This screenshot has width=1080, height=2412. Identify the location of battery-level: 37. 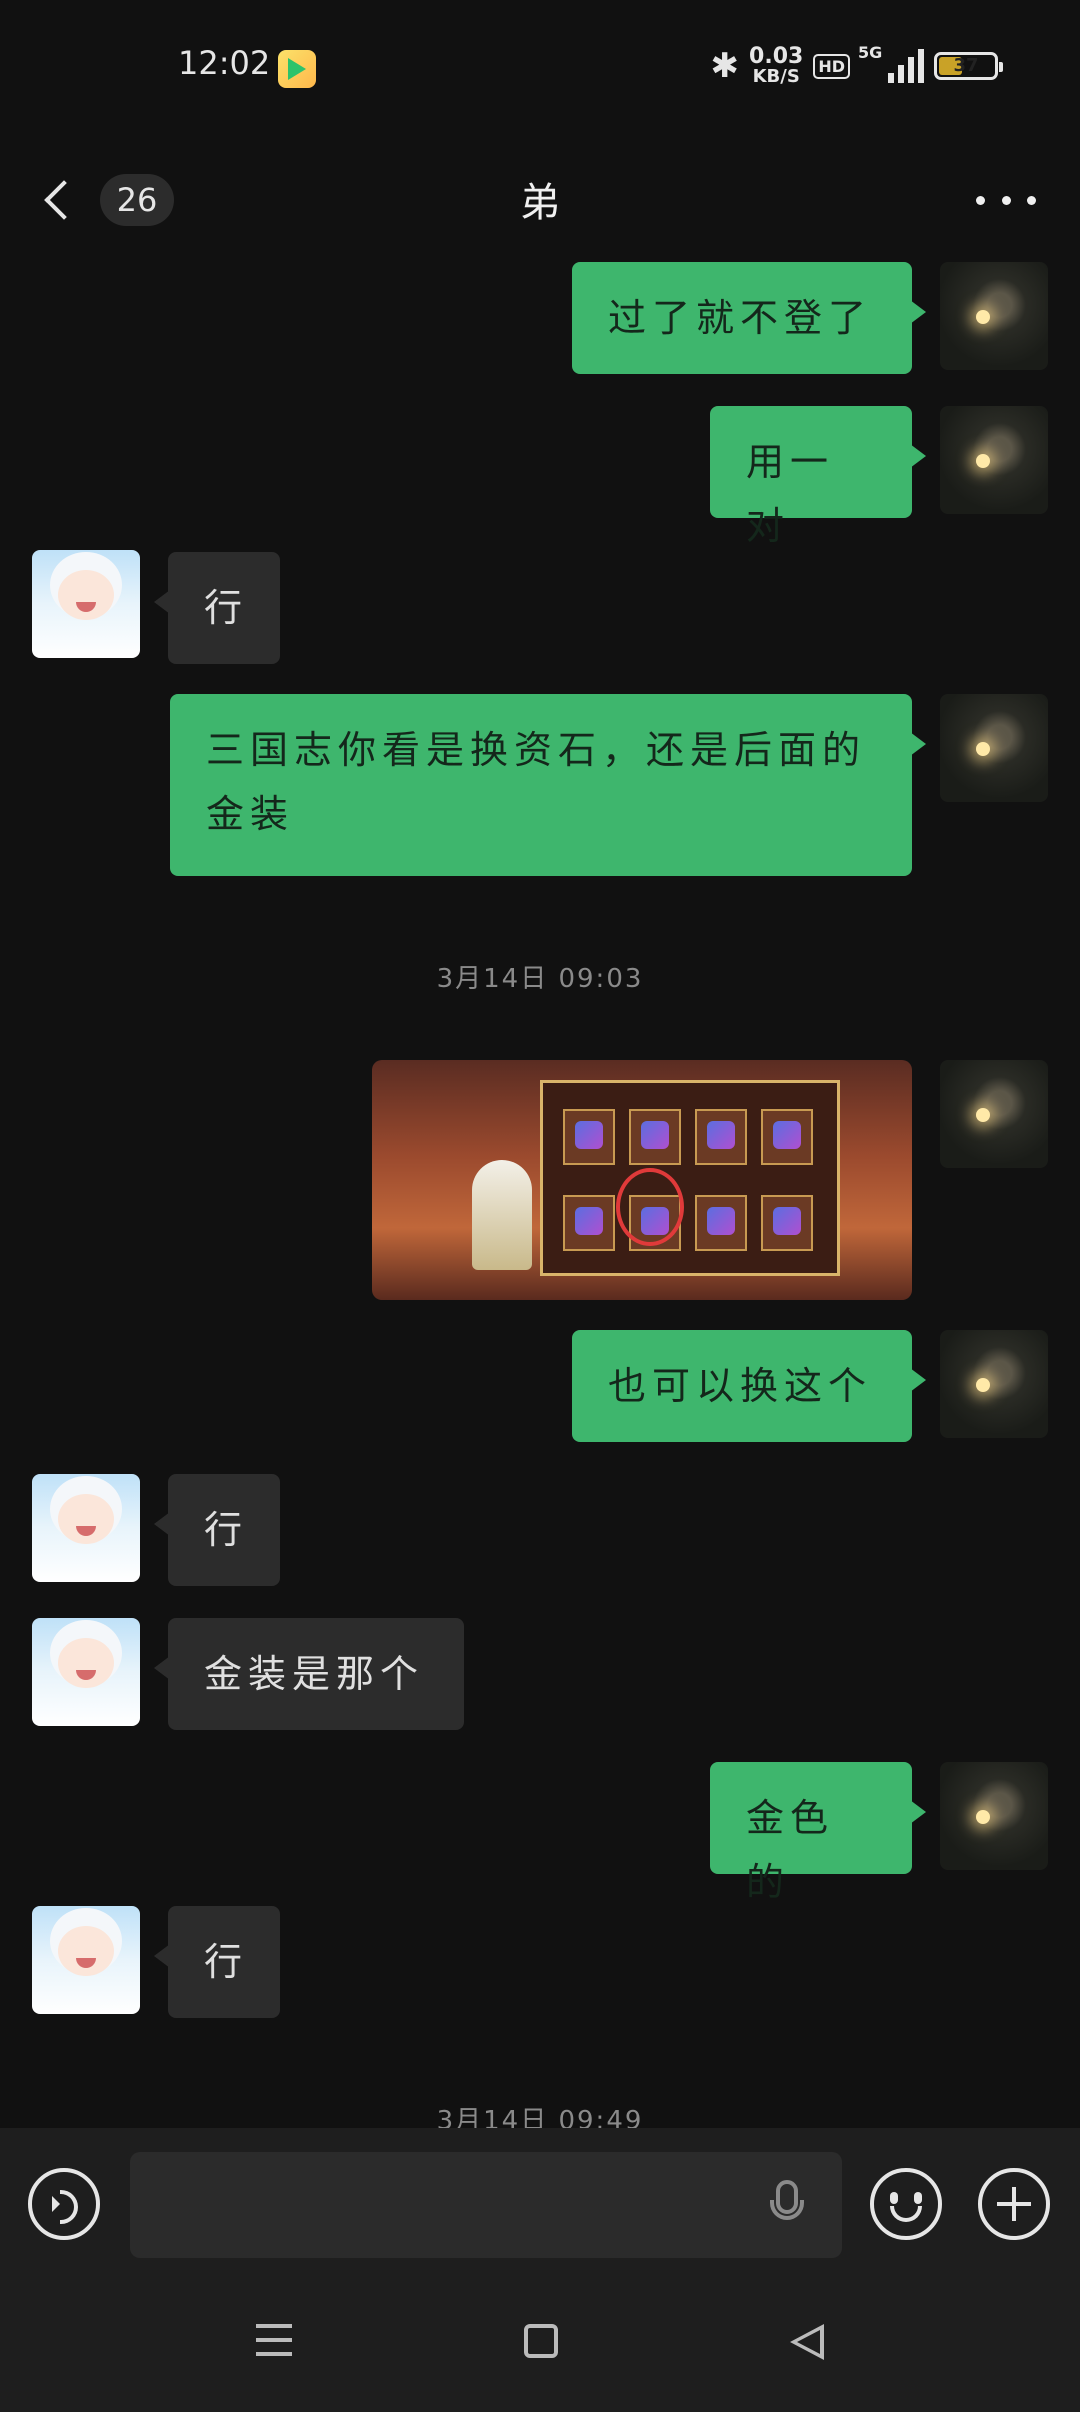
(966, 65).